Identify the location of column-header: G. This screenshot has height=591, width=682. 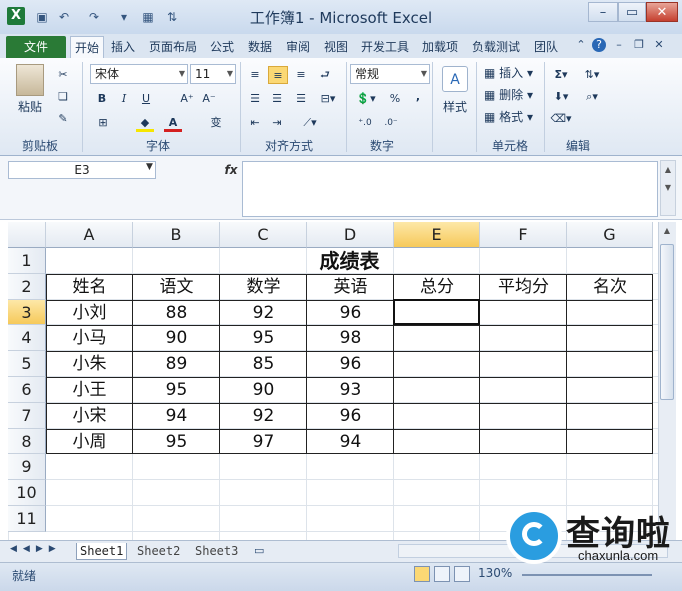
(610, 235).